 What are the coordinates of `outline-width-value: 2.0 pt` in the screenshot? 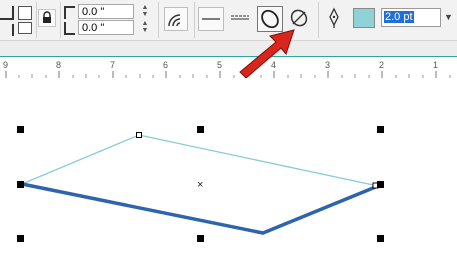 It's located at (399, 17).